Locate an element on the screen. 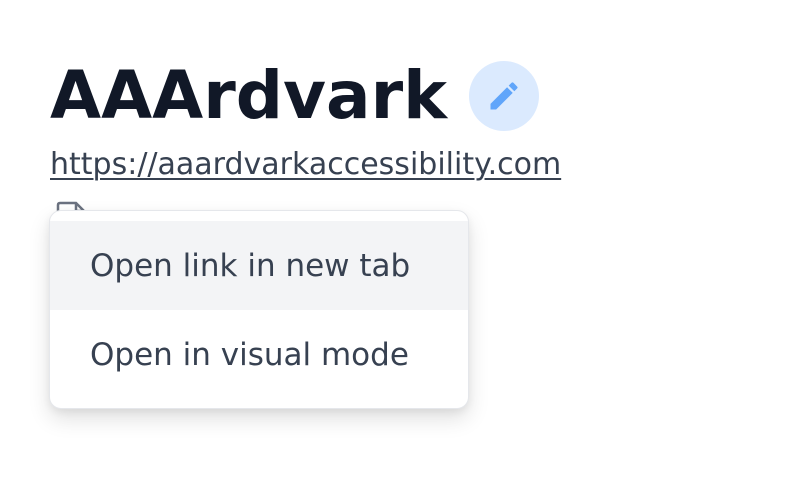  edit-button is located at coordinates (504, 96).